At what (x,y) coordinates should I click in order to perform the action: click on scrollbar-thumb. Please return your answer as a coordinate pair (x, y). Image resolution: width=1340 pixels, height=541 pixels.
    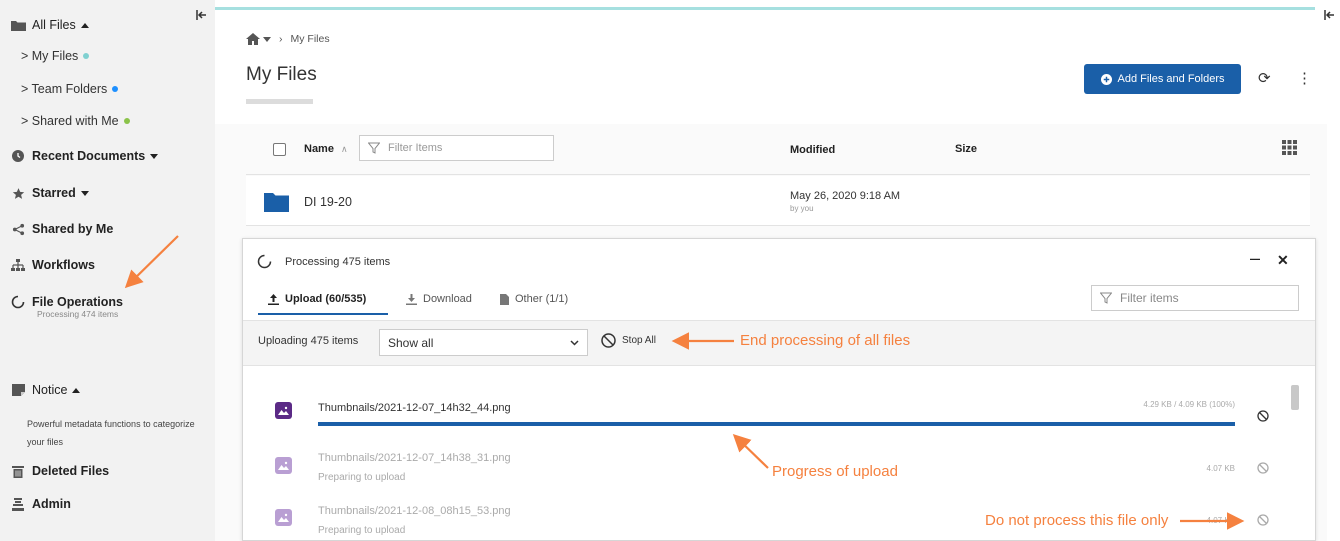
    Looking at the image, I should click on (1295, 397).